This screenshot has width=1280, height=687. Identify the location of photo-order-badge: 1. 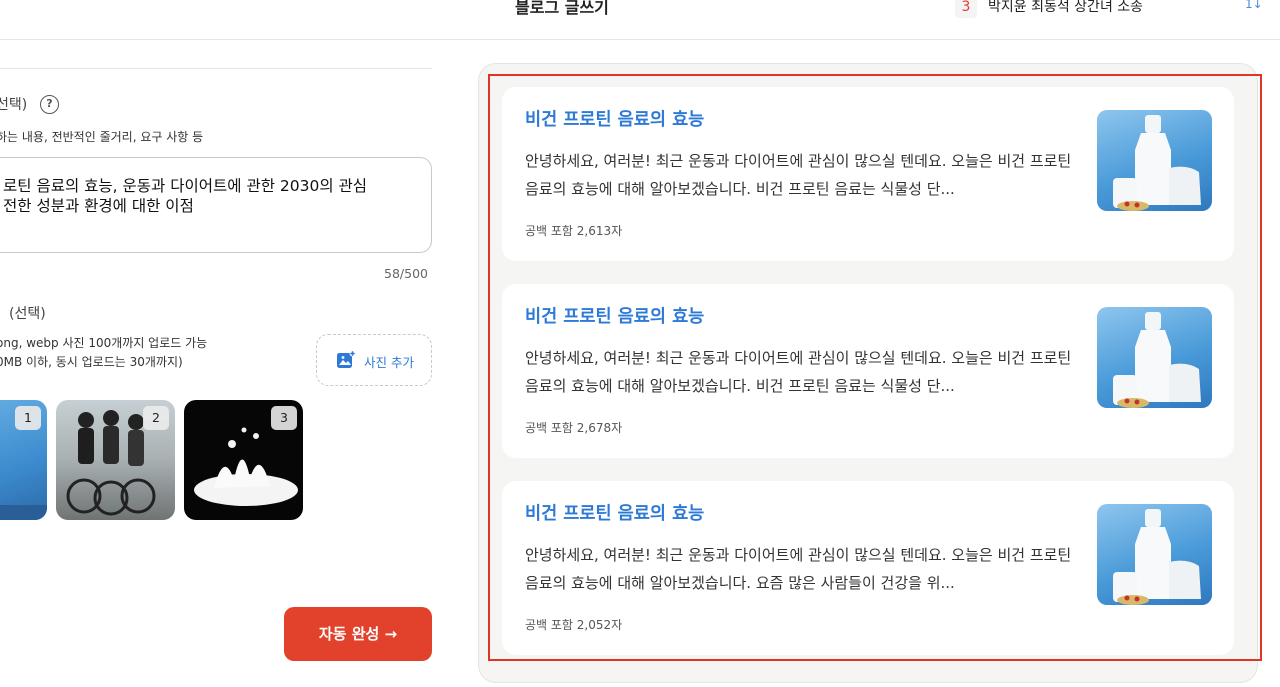
(28, 418).